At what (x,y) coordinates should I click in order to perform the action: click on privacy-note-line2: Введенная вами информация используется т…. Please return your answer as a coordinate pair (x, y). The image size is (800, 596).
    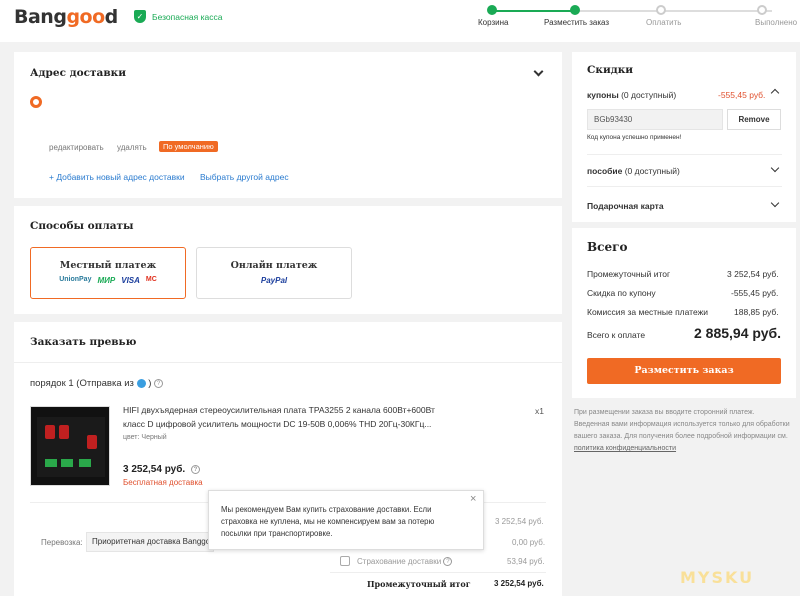
    Looking at the image, I should click on (682, 424).